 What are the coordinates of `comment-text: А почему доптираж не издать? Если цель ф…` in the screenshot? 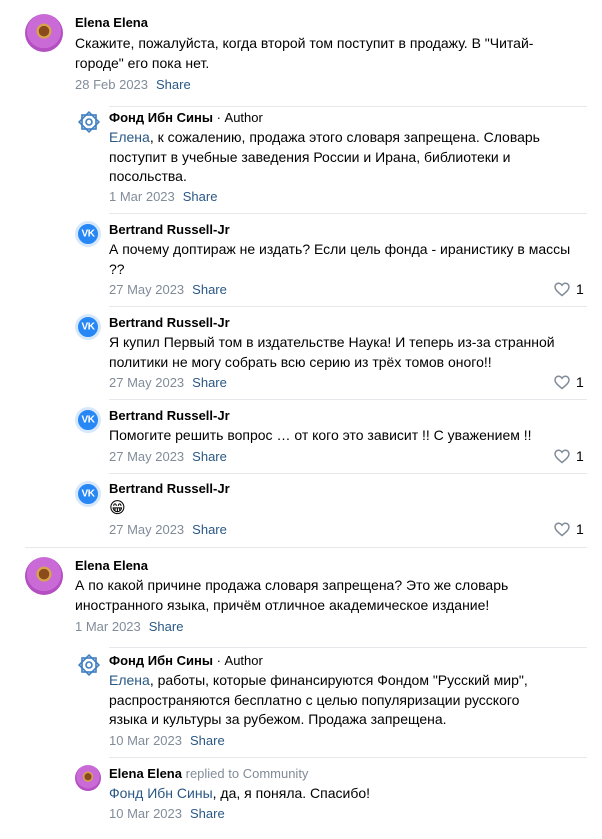 It's located at (340, 259).